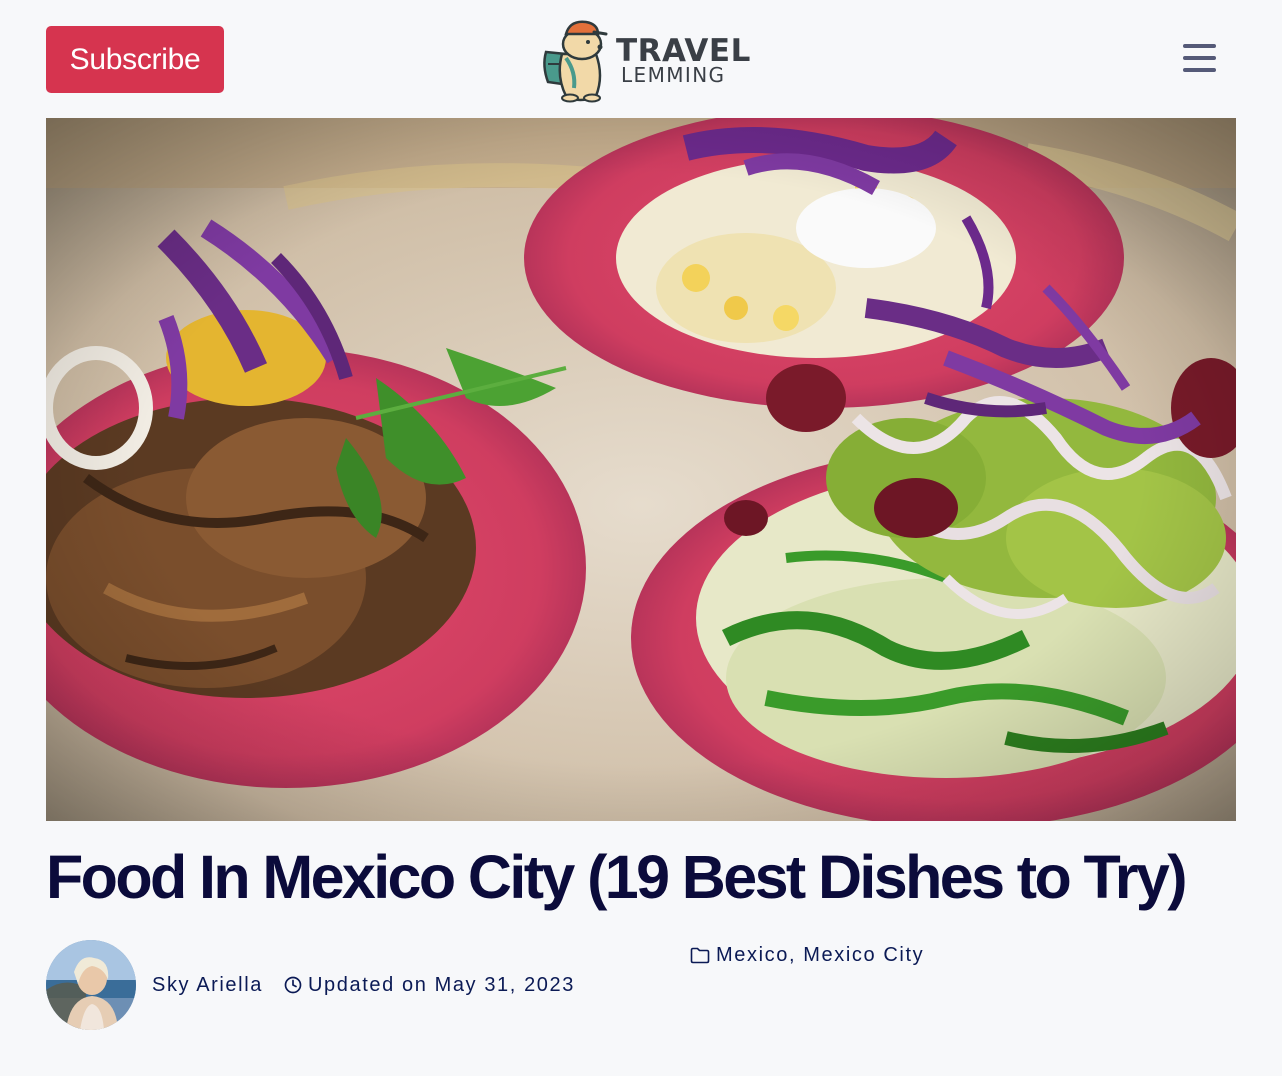 The height and width of the screenshot is (1076, 1282). Describe the element at coordinates (1199, 70) in the screenshot. I see `menu-bar-bottom` at that location.